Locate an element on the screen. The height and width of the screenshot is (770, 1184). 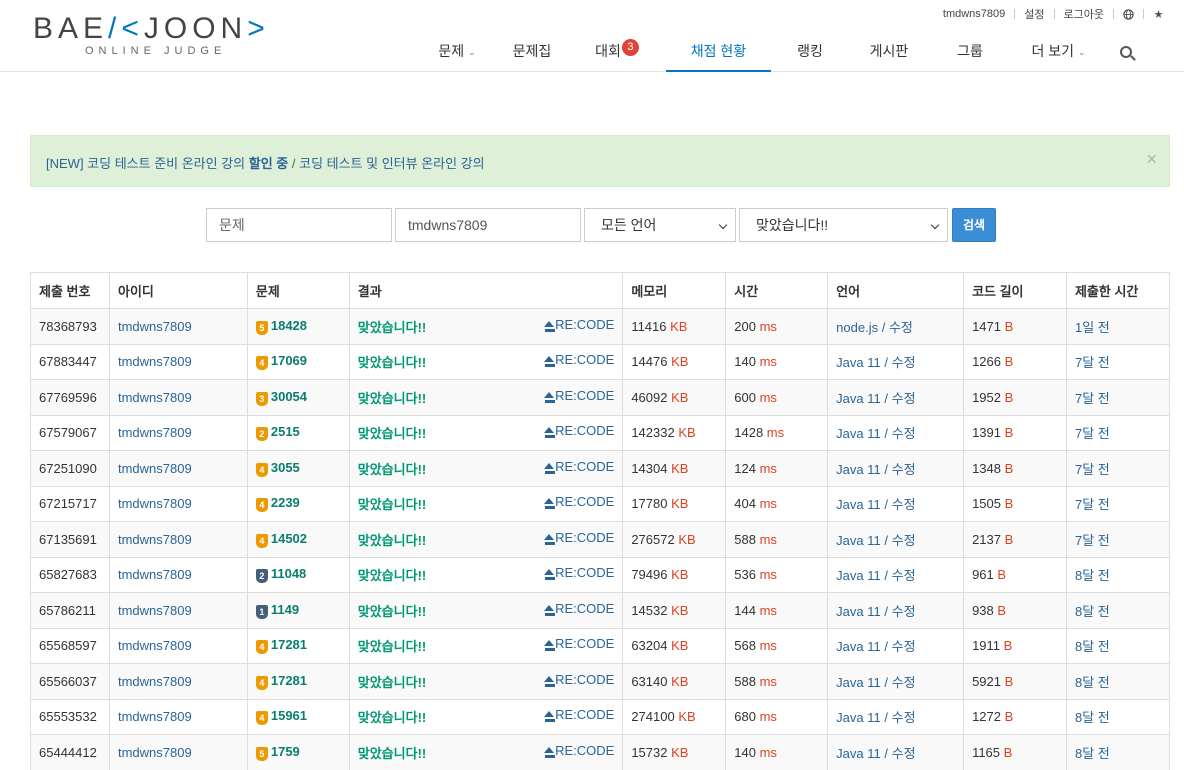
submitted-time-link: 1일 전 is located at coordinates (1092, 327).